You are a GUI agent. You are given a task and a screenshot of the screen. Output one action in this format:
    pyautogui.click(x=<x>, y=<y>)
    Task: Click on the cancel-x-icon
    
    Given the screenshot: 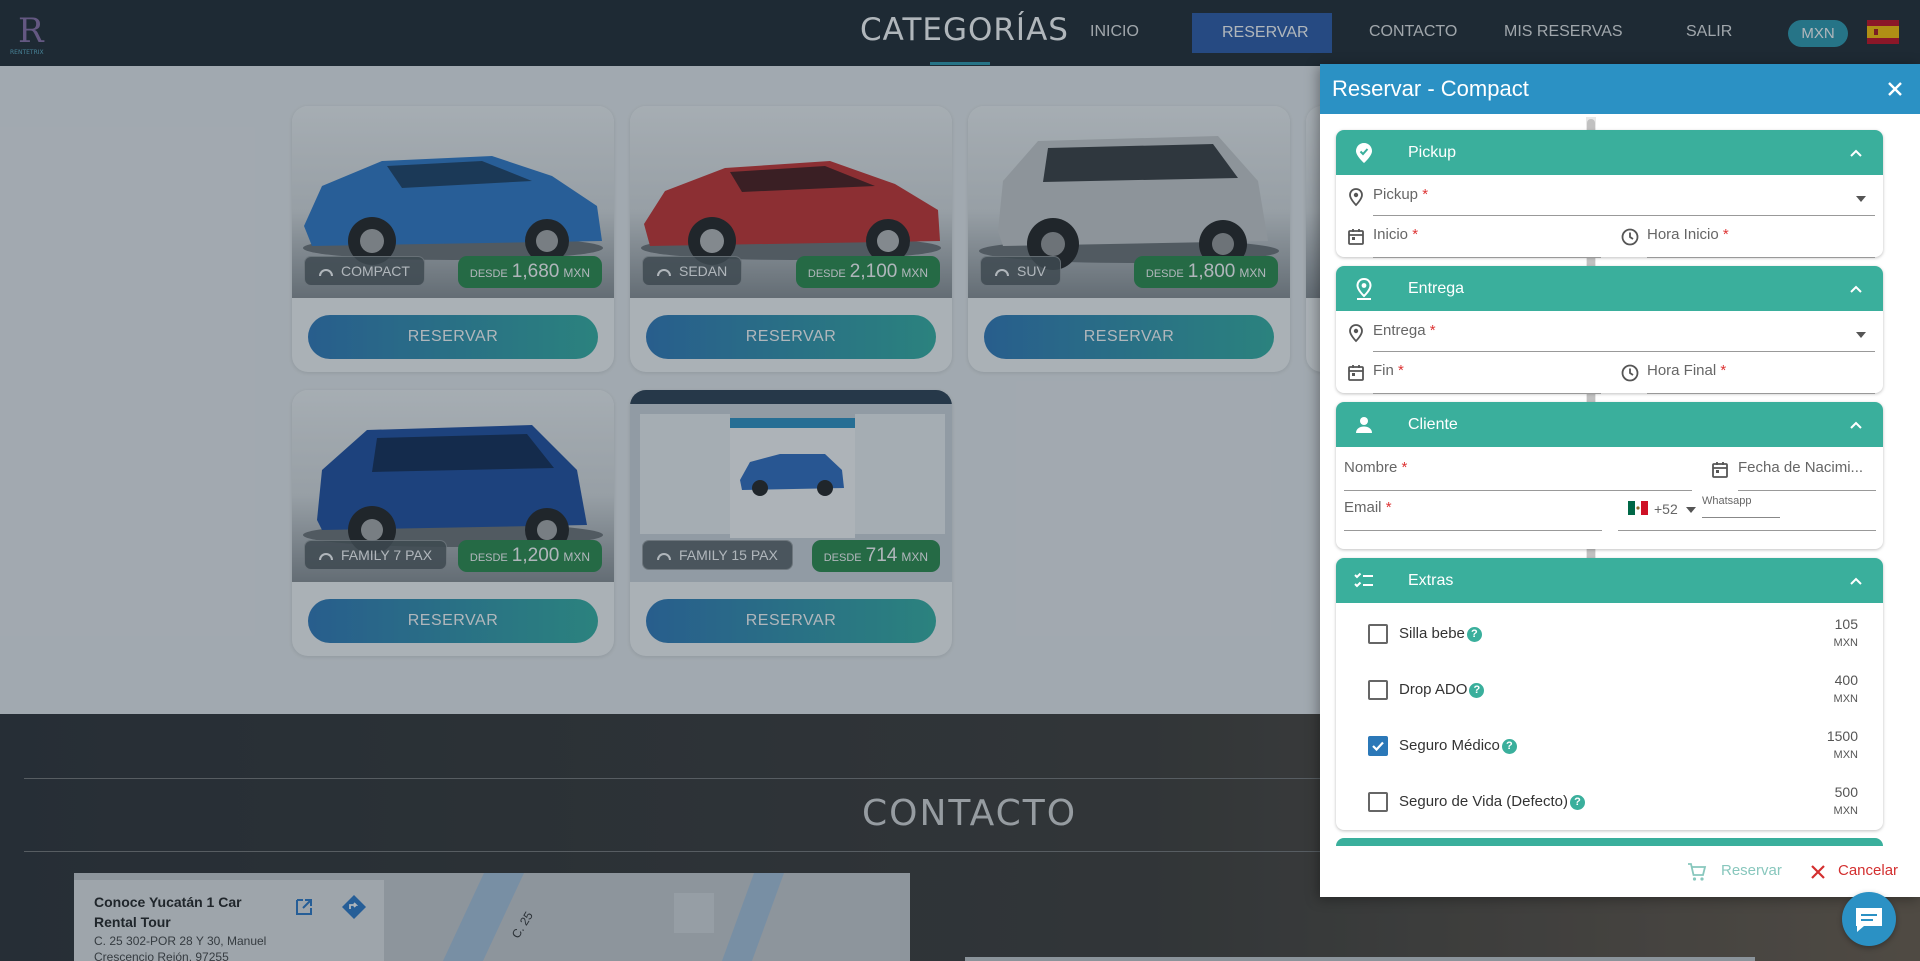 What is the action you would take?
    pyautogui.click(x=1818, y=872)
    